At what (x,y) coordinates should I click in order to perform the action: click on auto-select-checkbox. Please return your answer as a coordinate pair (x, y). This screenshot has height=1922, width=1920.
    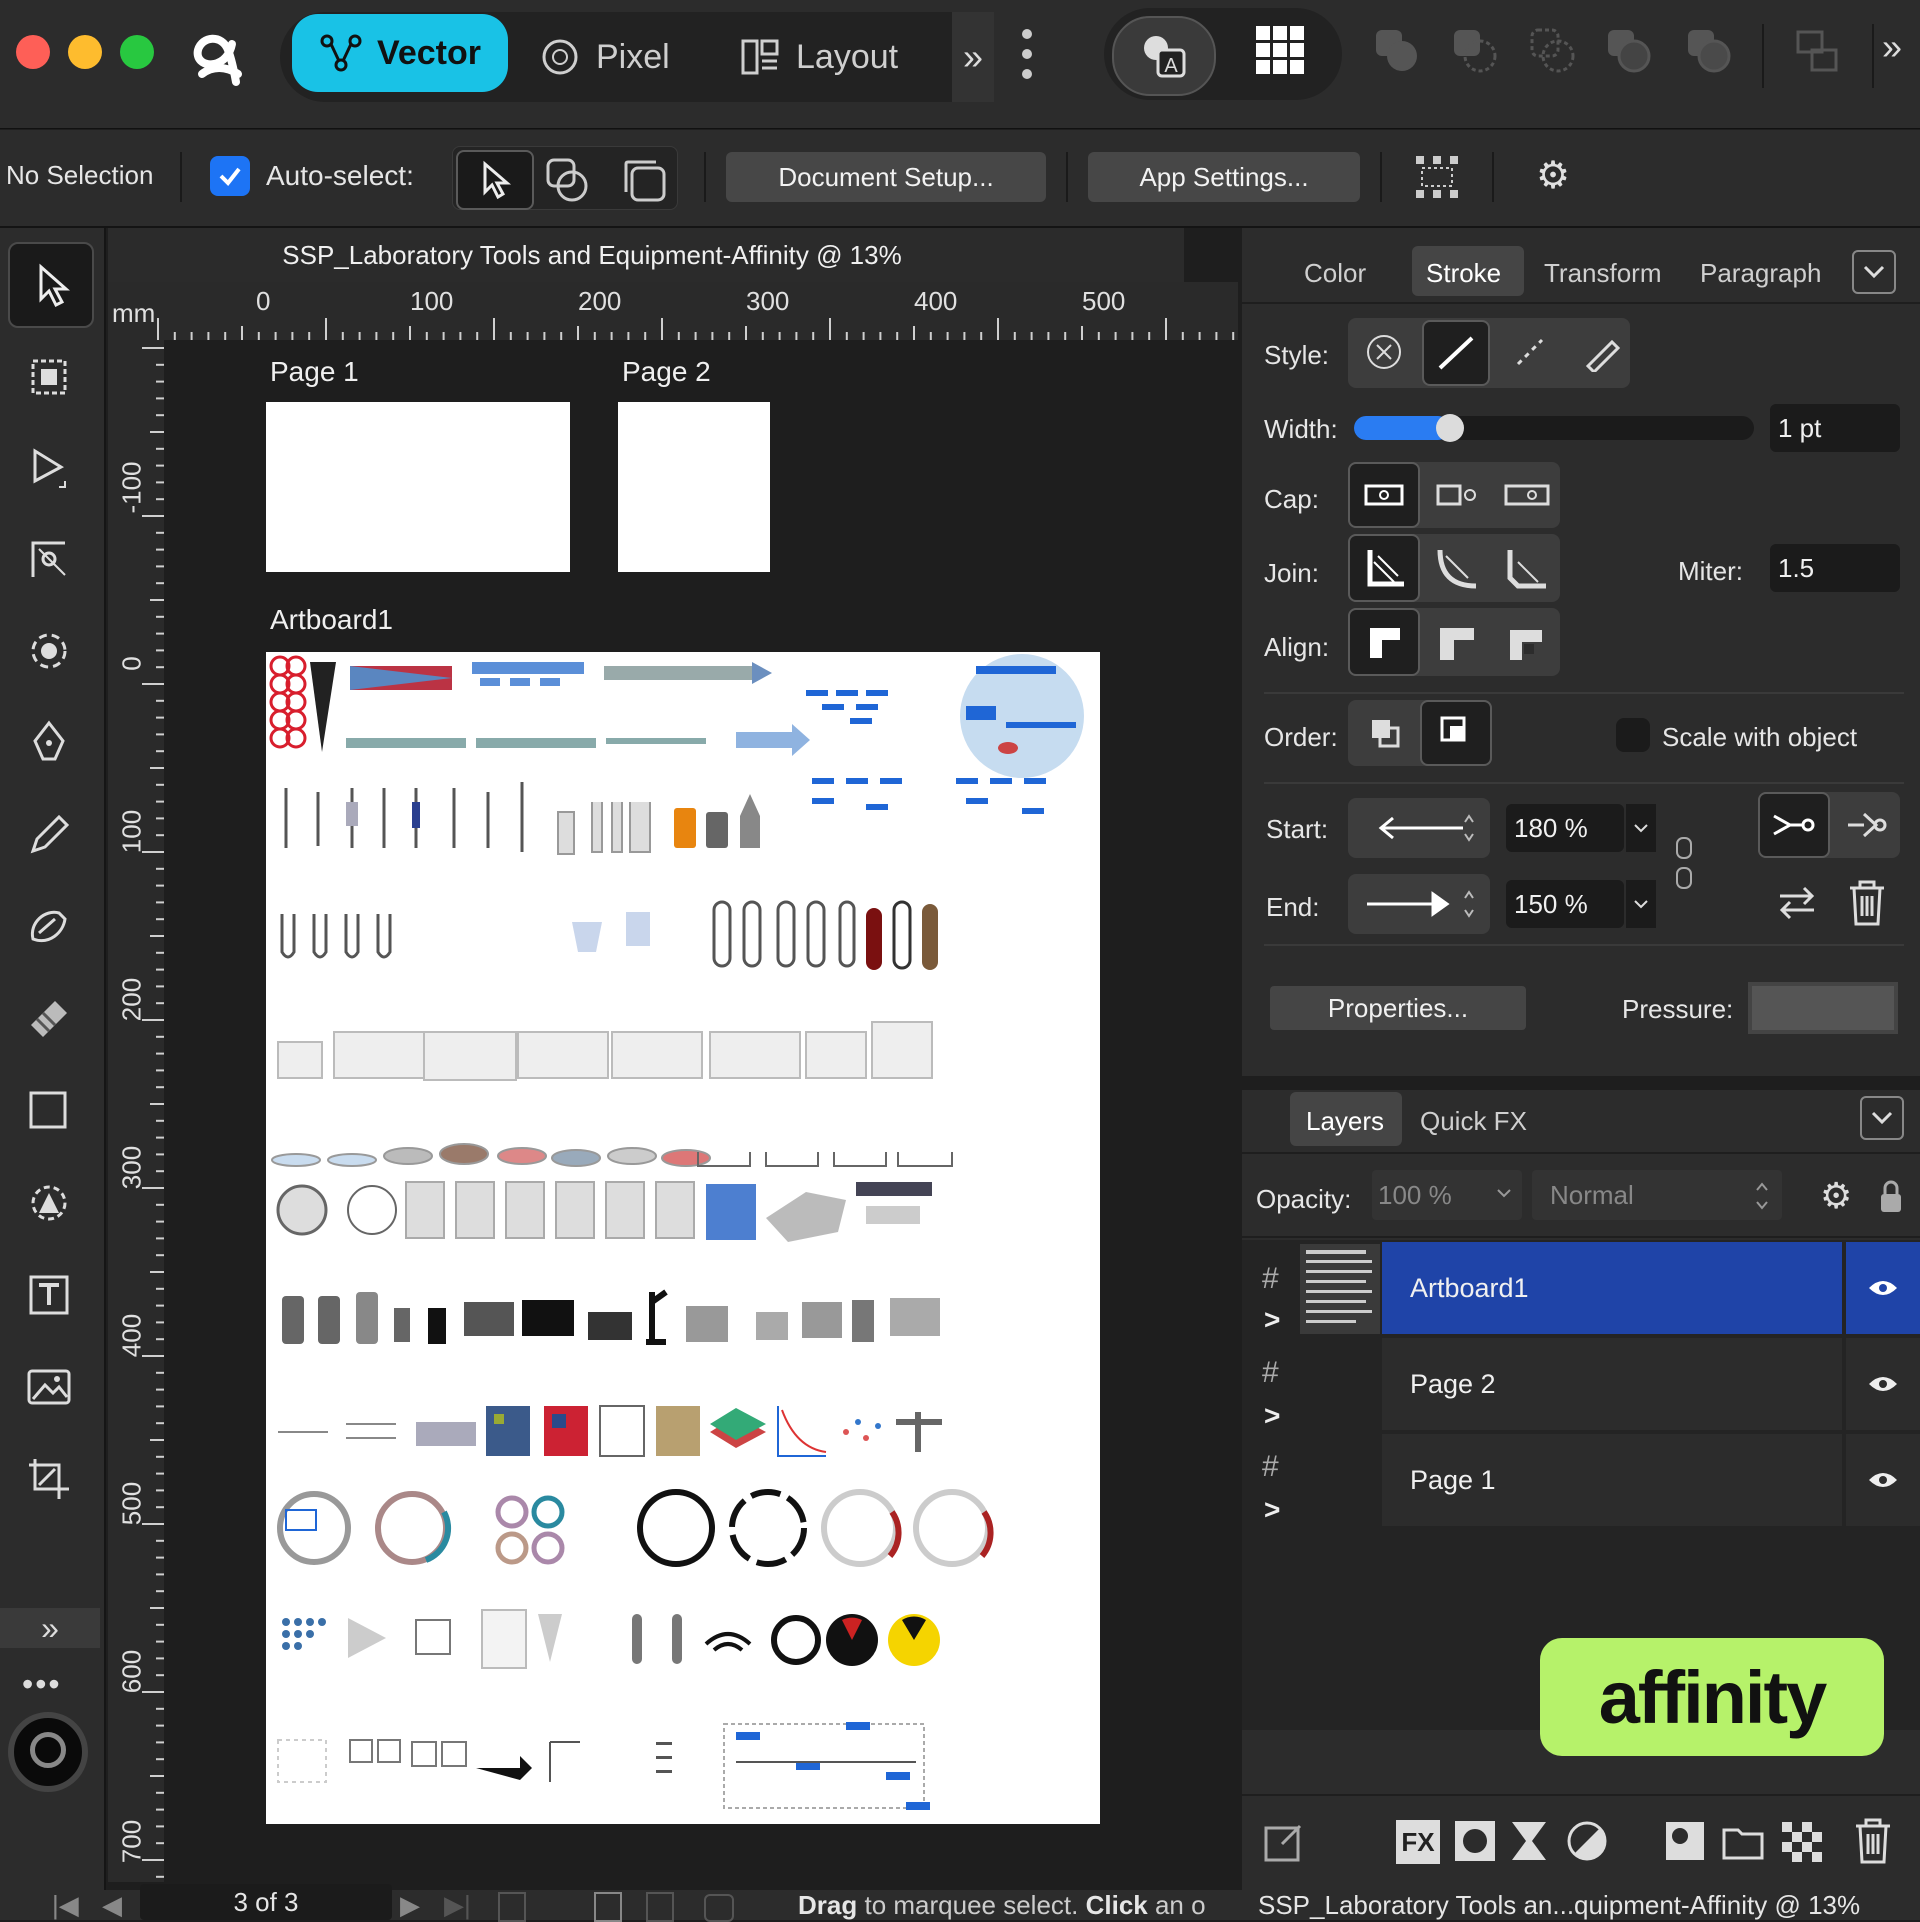
    Looking at the image, I should click on (230, 176).